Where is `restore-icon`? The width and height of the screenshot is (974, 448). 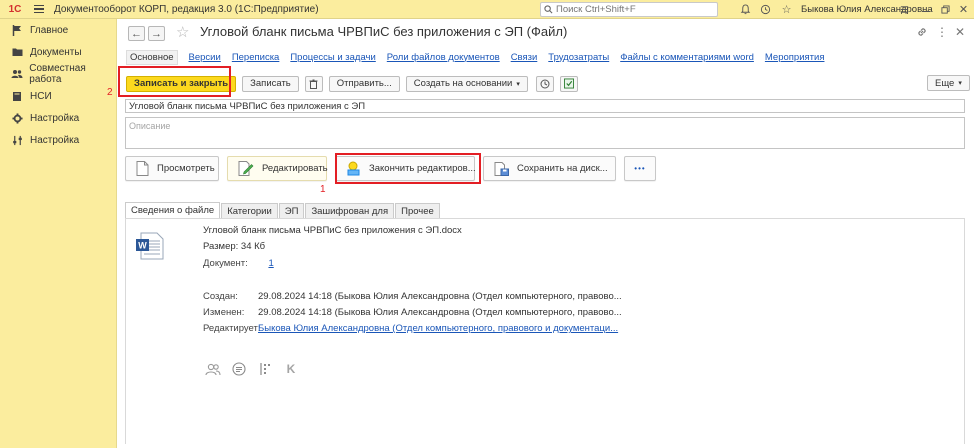 restore-icon is located at coordinates (945, 9).